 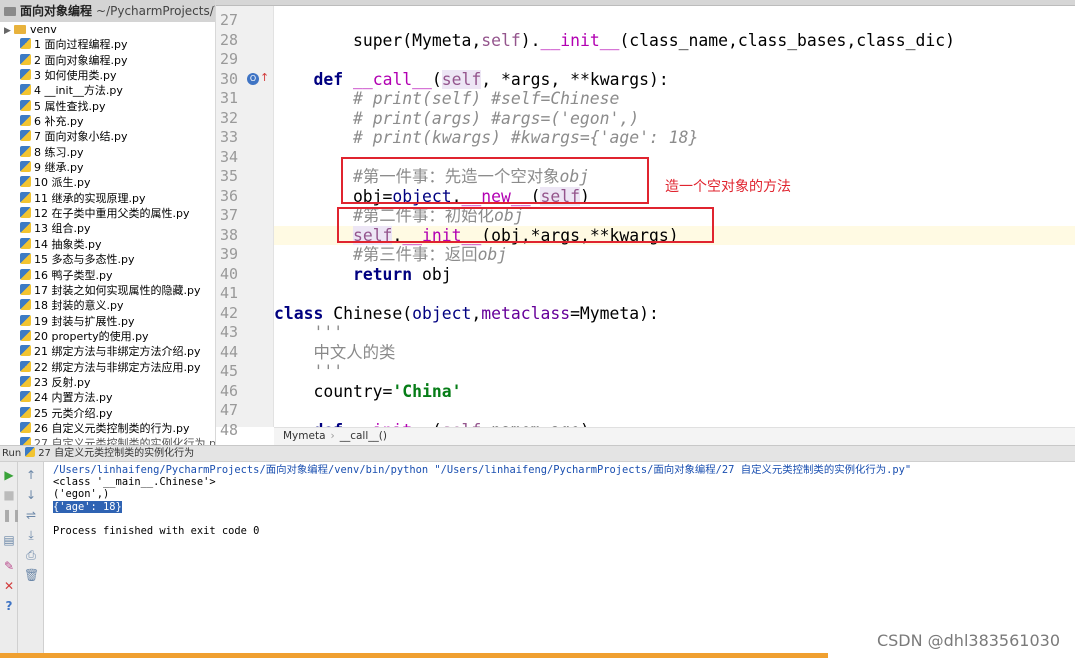 What do you see at coordinates (59, 152) in the screenshot?
I see `tree-file-label: 8 练习.py` at bounding box center [59, 152].